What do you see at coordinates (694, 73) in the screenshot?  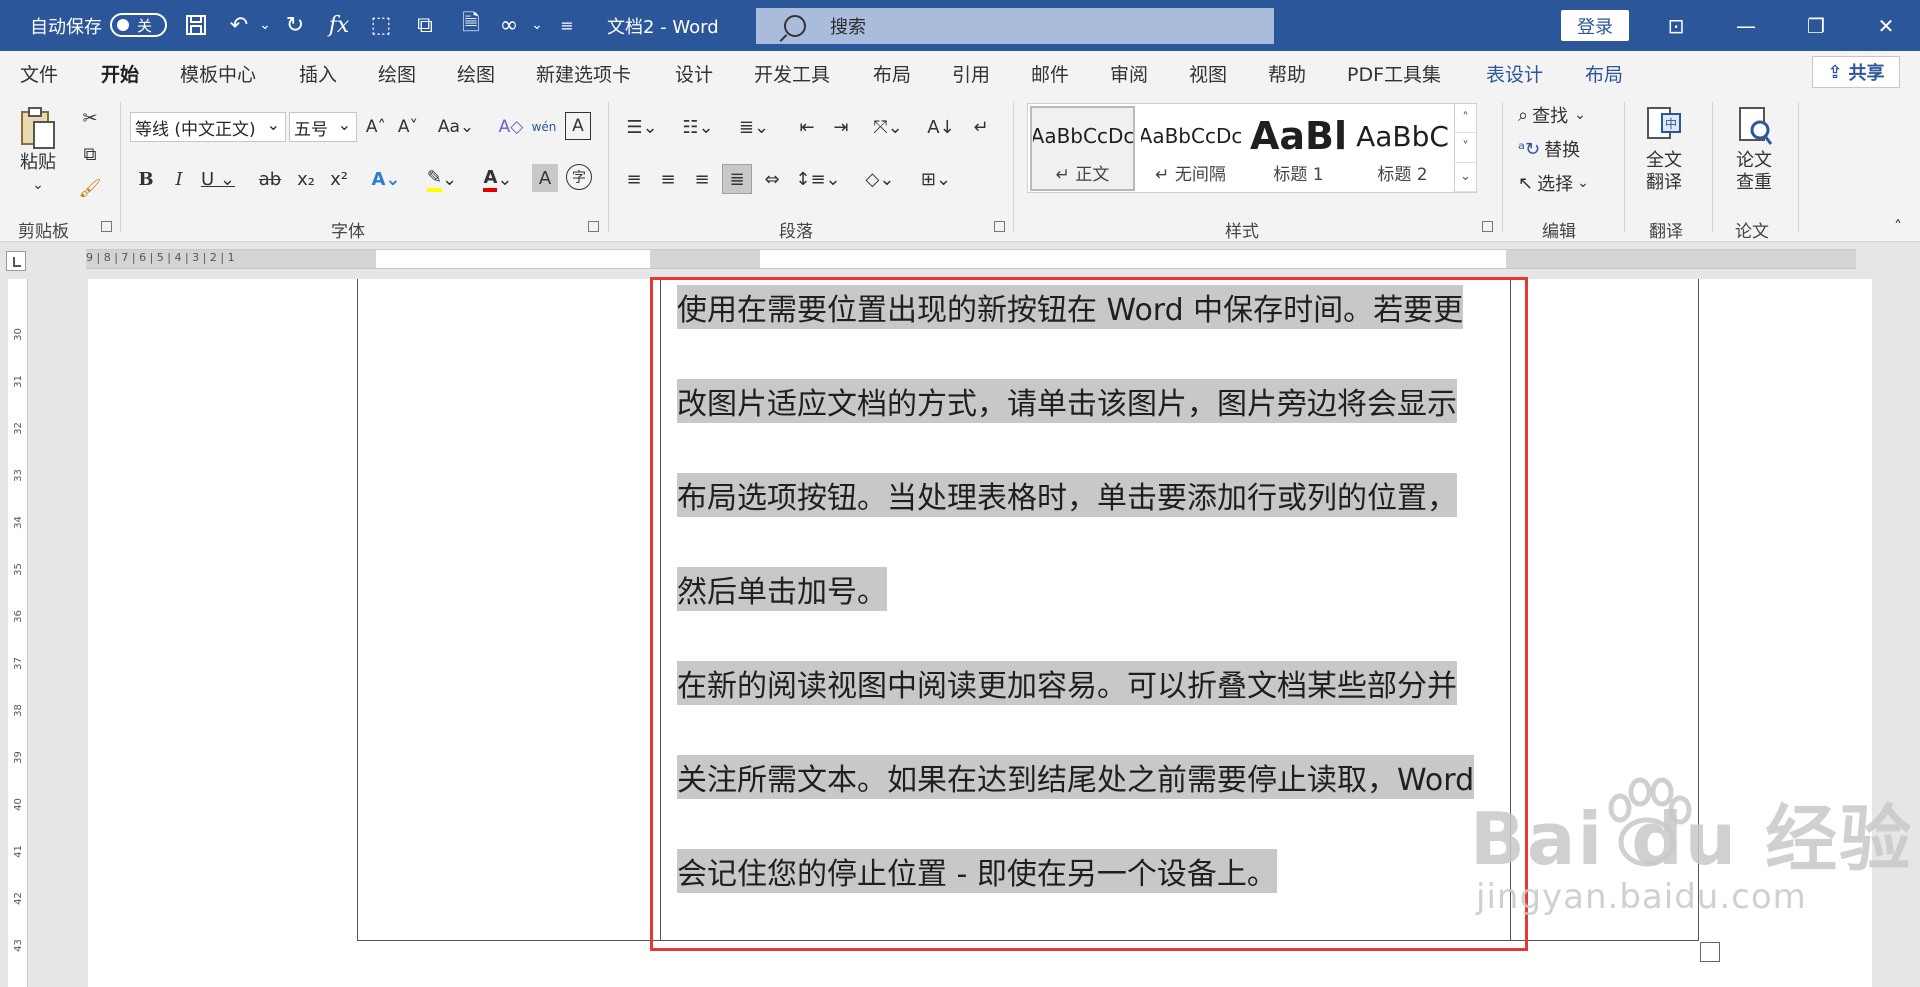 I see `tab-design: 设计` at bounding box center [694, 73].